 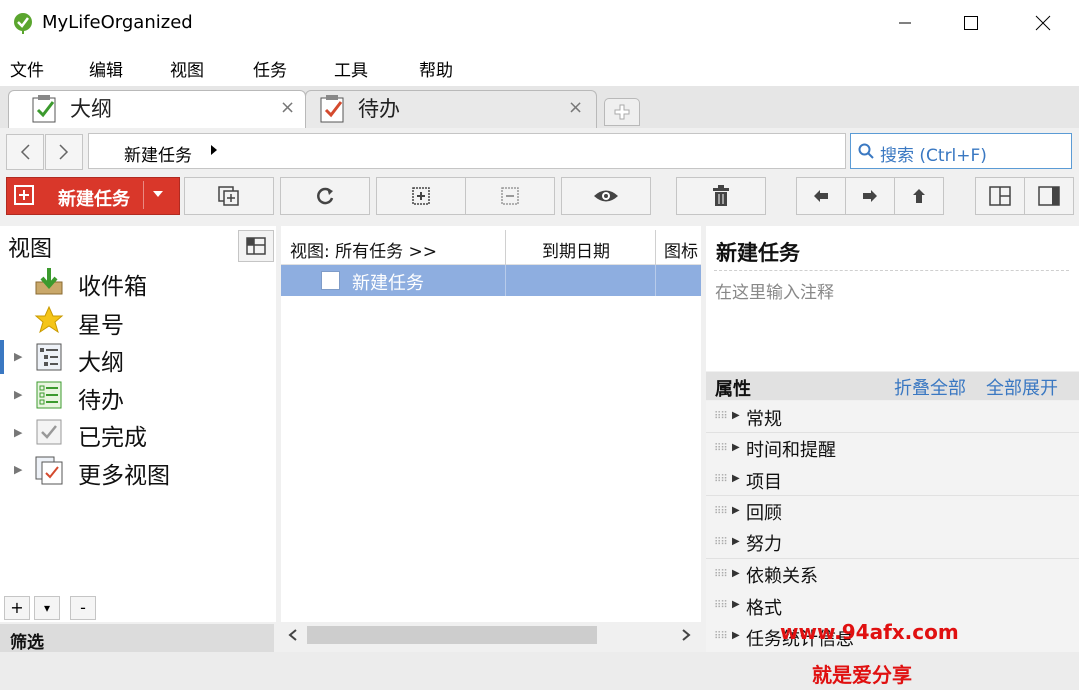 I want to click on delete-button, so click(x=721, y=196).